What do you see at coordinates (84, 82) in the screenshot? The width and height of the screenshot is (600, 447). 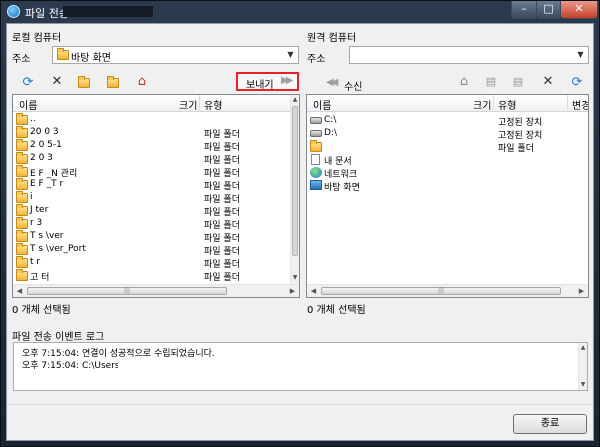 I see `new-folder-icon` at bounding box center [84, 82].